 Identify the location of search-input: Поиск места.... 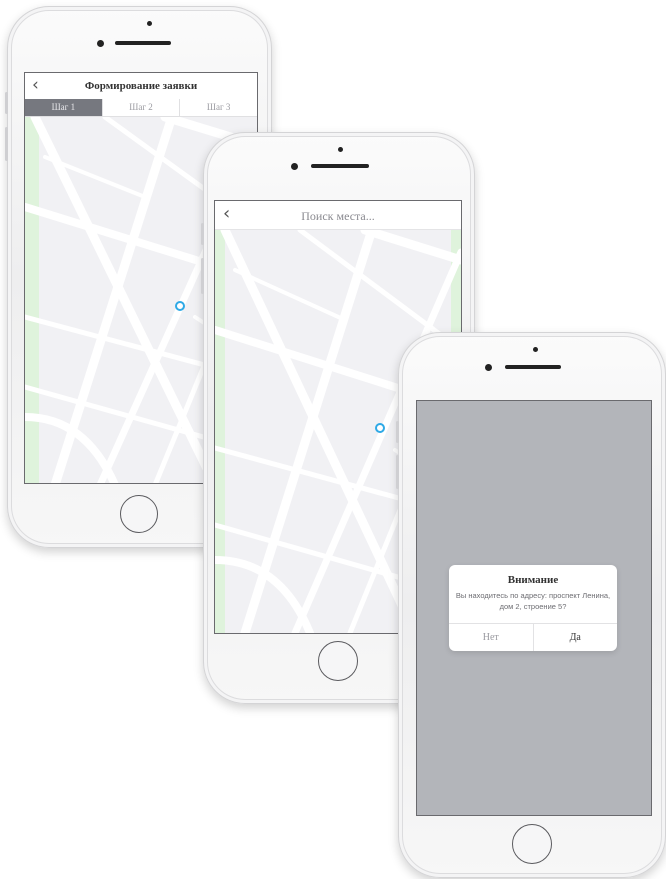
(338, 216).